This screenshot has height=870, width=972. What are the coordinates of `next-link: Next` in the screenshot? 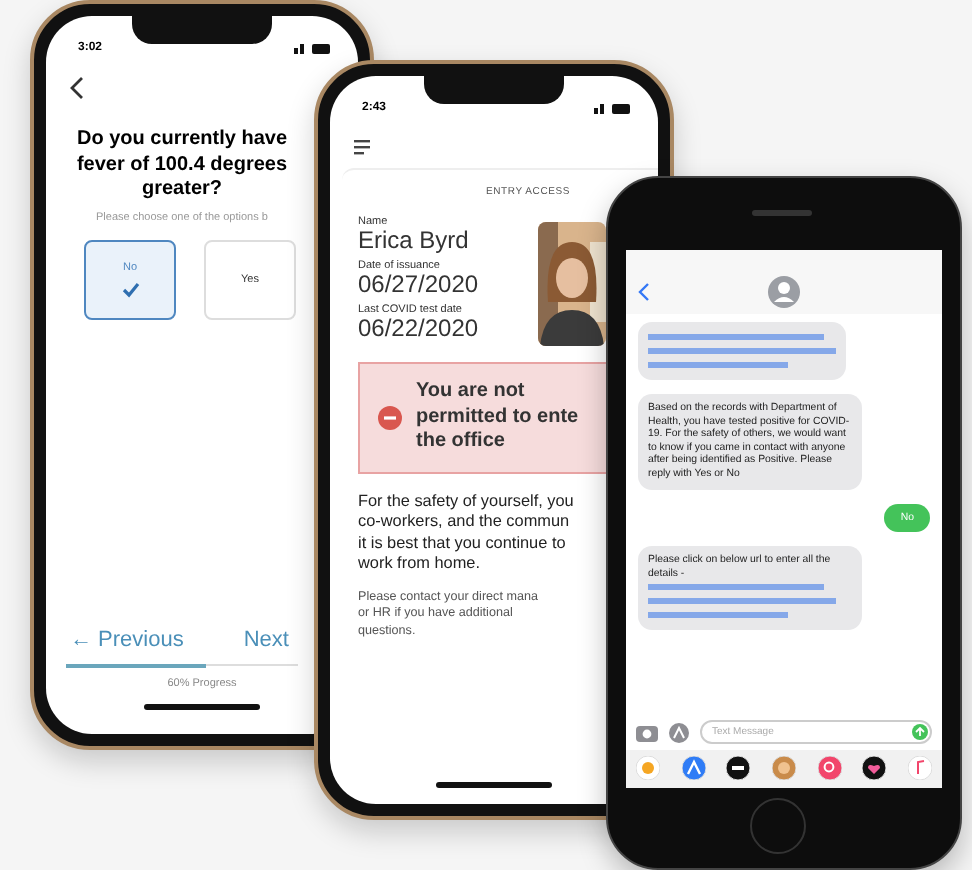 It's located at (266, 640).